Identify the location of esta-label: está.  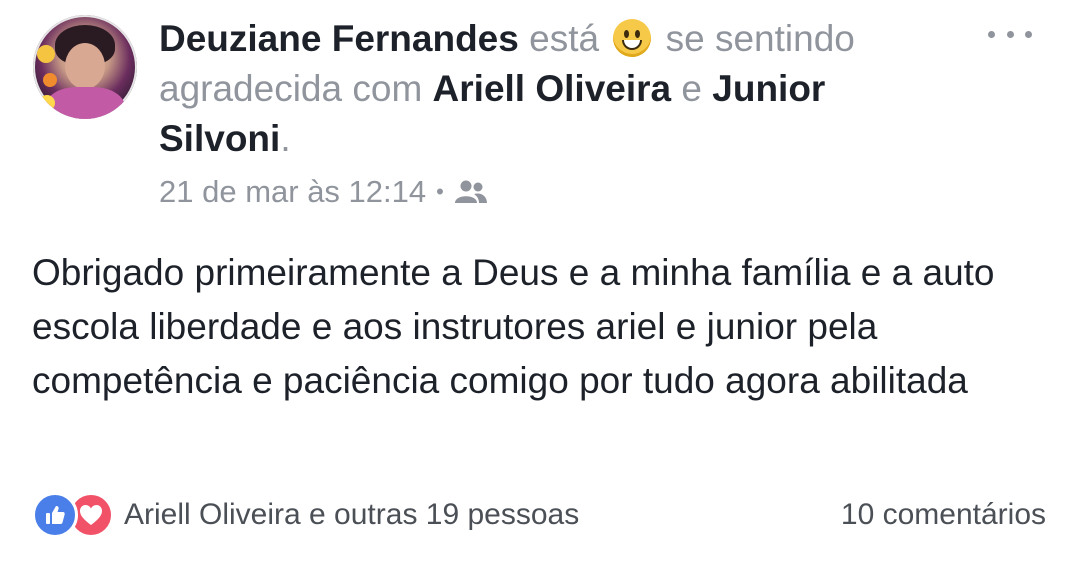
(564, 38).